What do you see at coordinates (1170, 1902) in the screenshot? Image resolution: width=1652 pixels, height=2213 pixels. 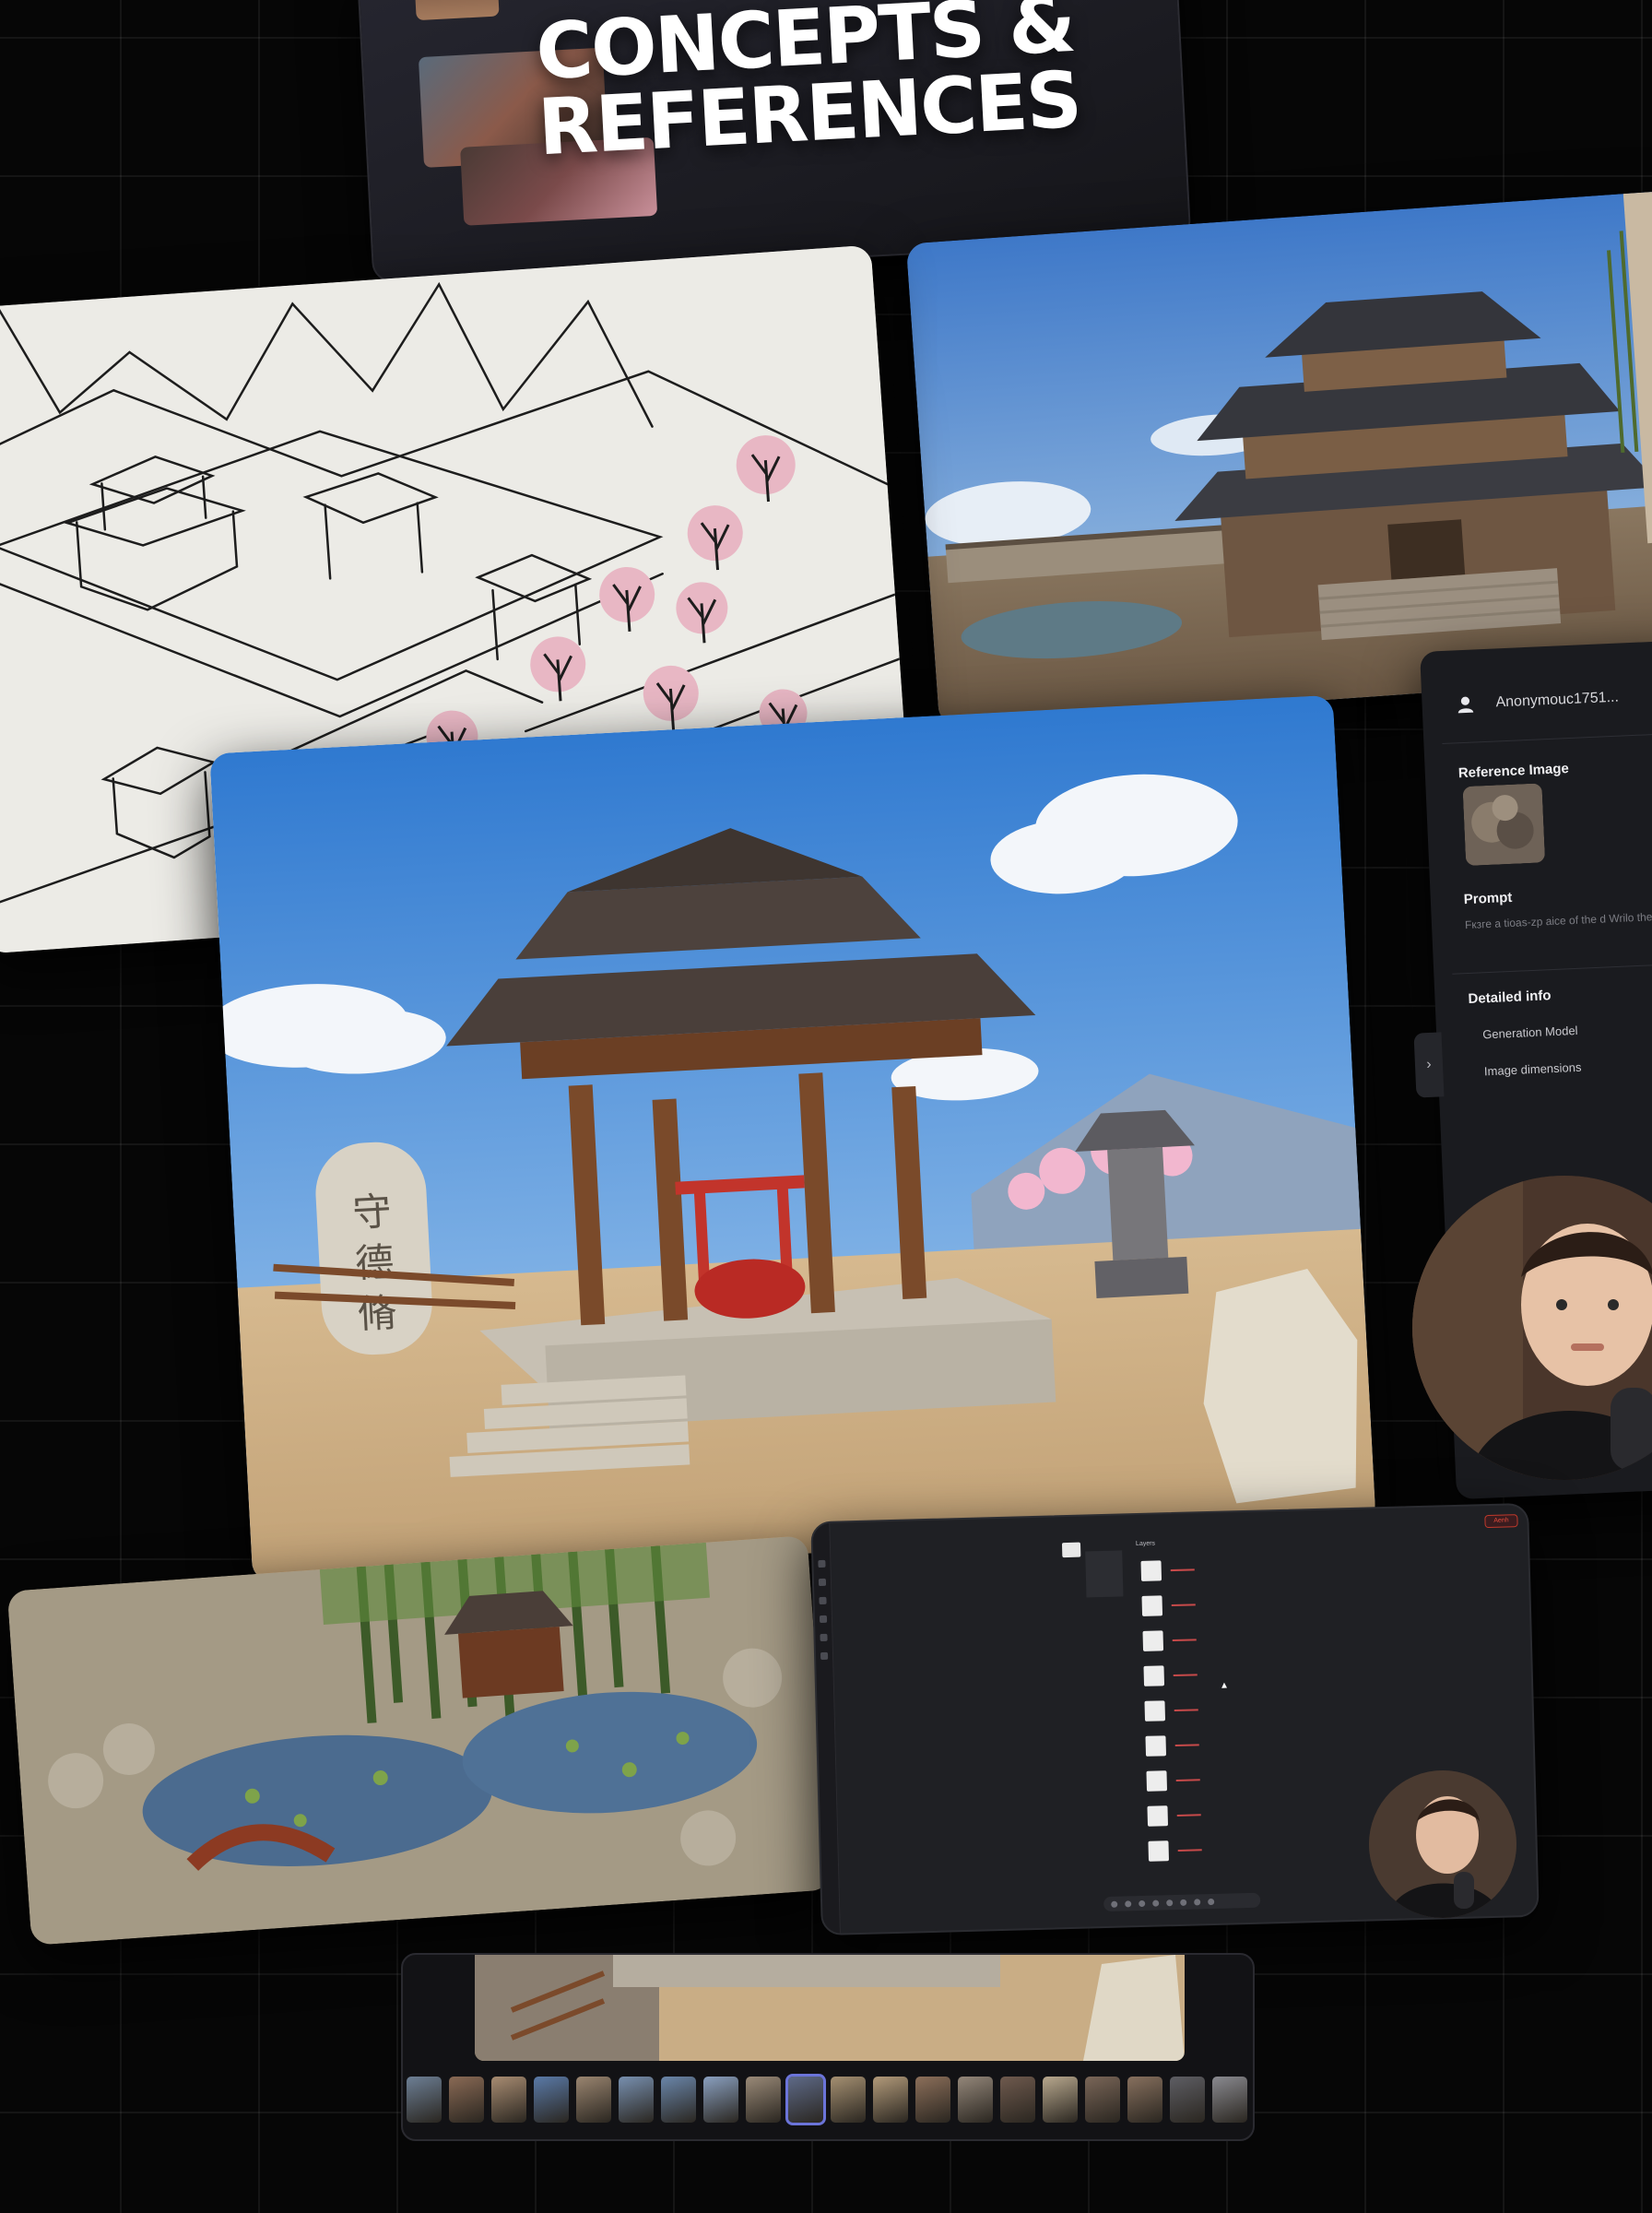 I see `toolbar-pen-icon` at bounding box center [1170, 1902].